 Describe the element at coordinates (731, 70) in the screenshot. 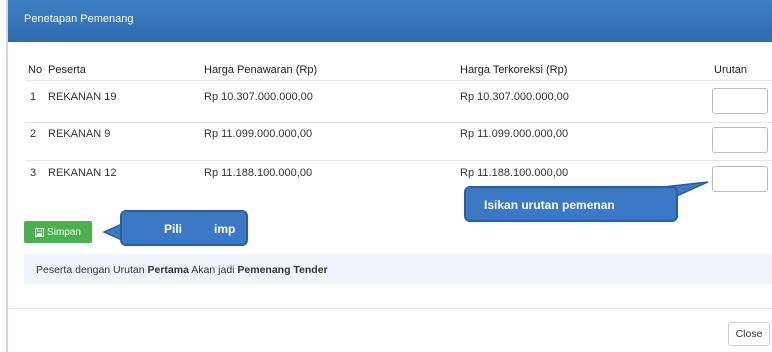

I see `column-header-urutan: Urutan` at that location.